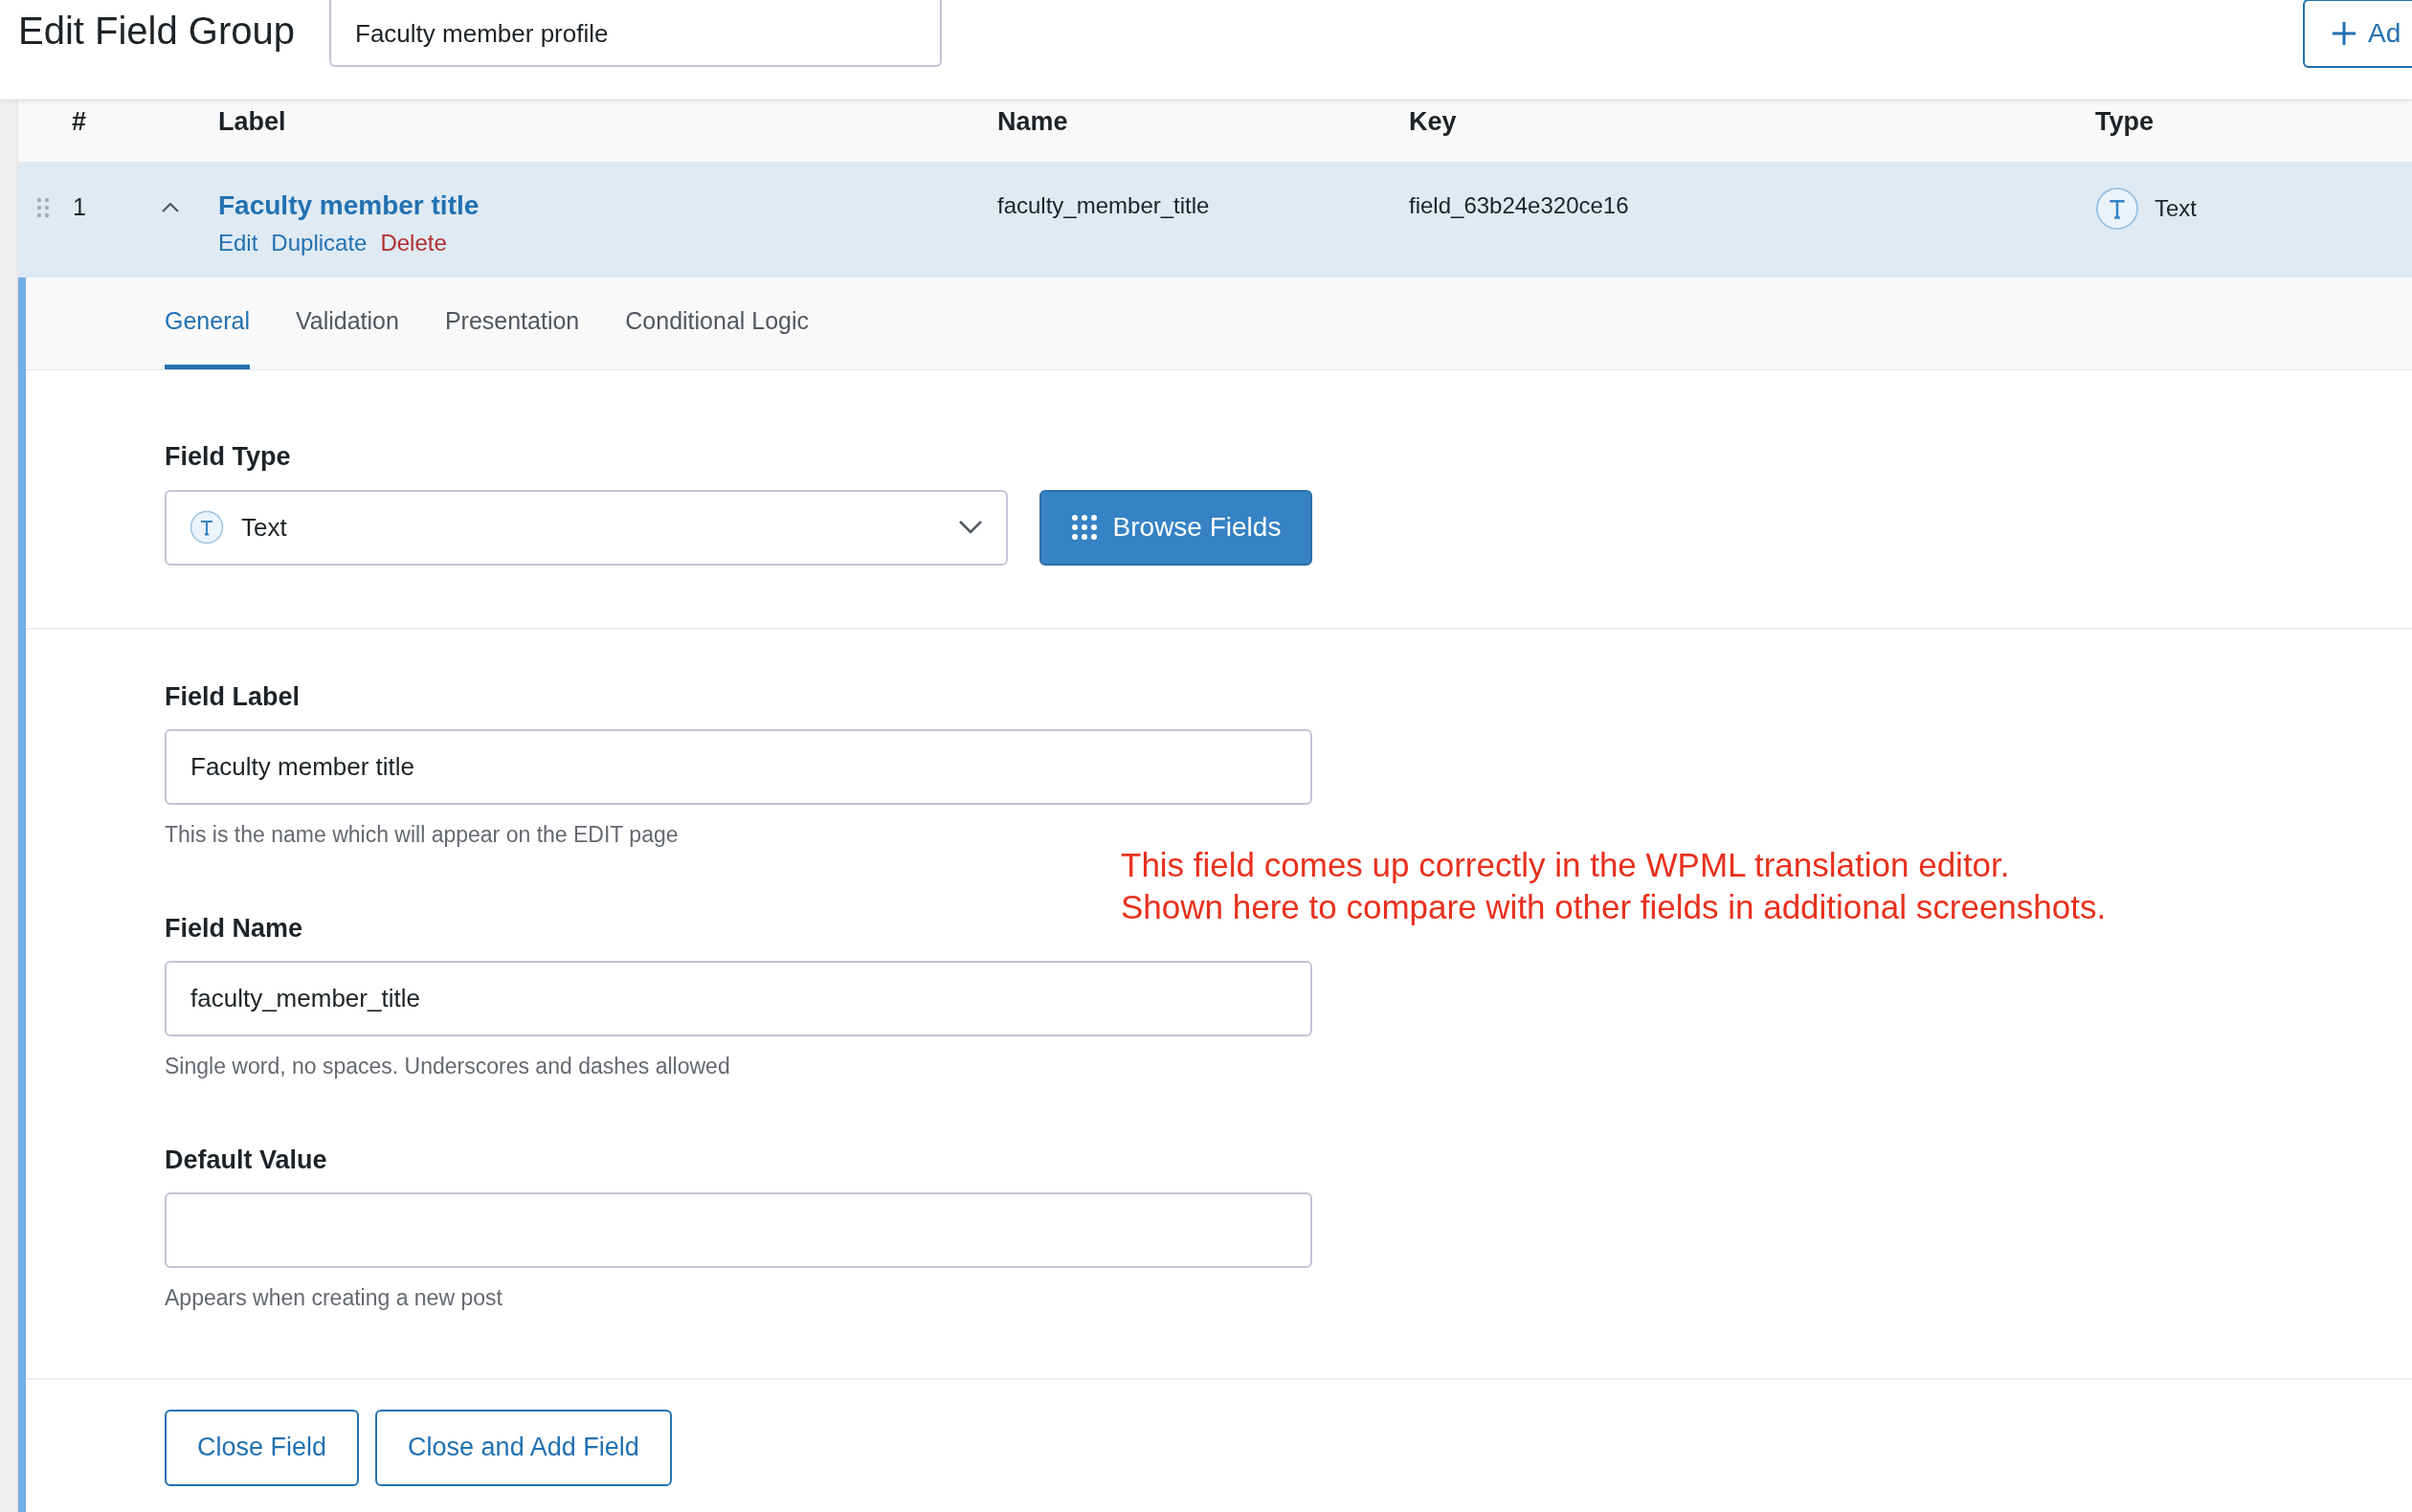  Describe the element at coordinates (2124, 121) in the screenshot. I see `column-header: Type` at that location.